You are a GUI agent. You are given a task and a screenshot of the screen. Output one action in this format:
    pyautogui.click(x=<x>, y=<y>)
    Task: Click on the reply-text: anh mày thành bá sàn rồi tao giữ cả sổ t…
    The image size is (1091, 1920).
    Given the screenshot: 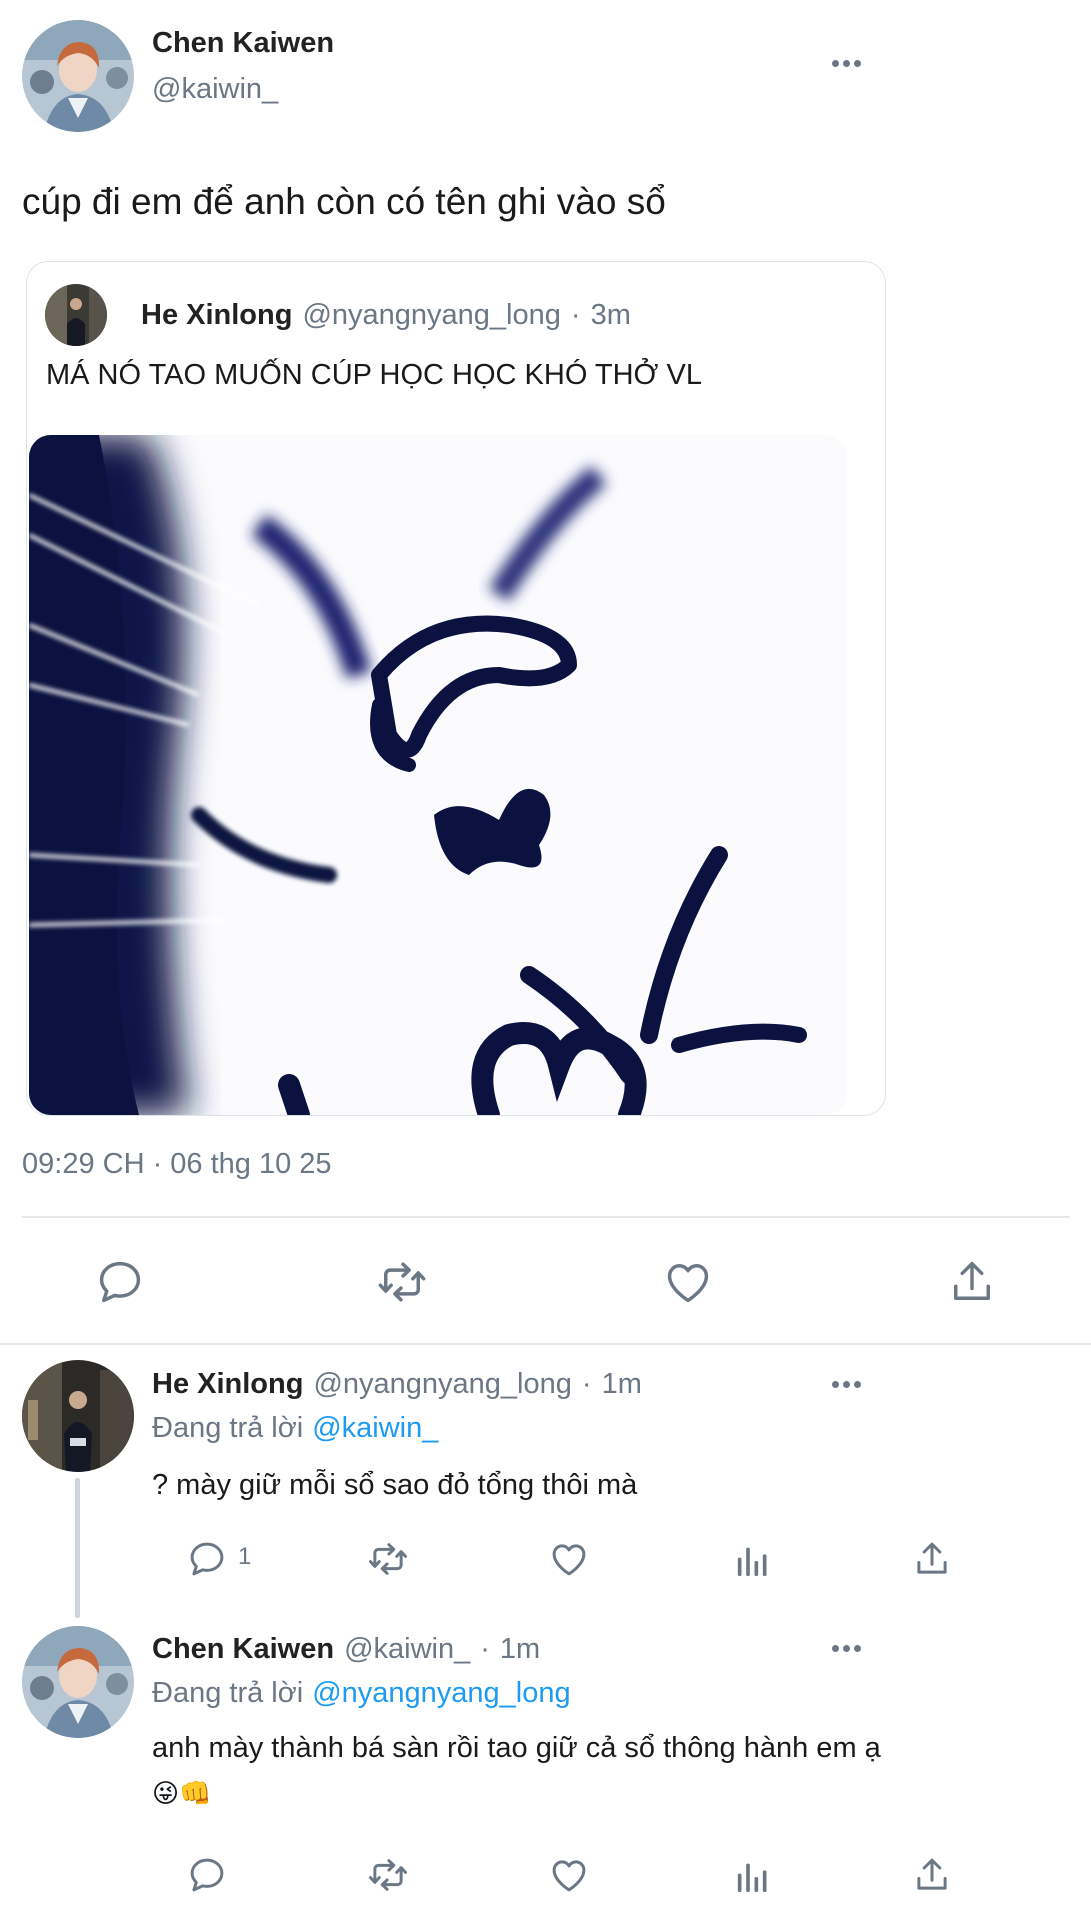 What is the action you would take?
    pyautogui.click(x=516, y=1748)
    